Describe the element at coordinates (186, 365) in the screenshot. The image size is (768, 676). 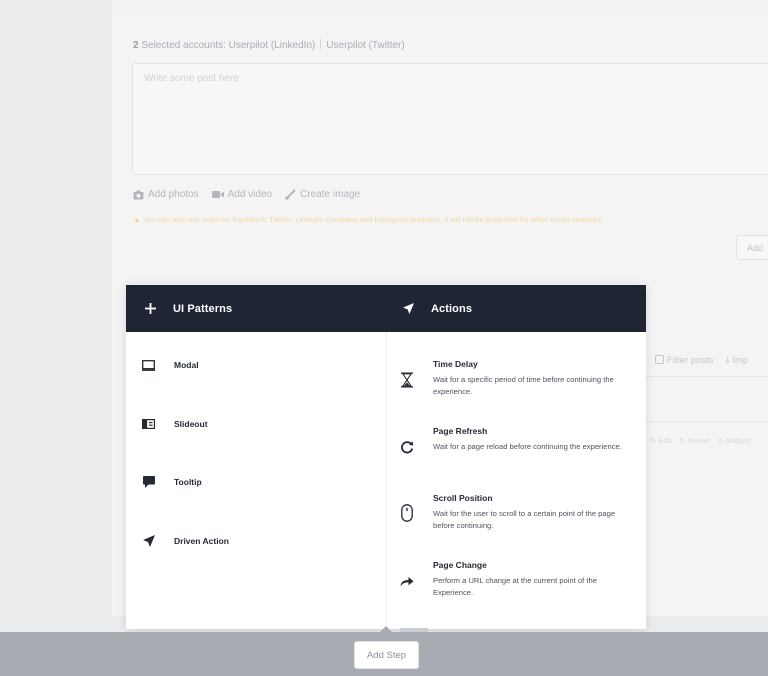
I see `pattern-label: Modal` at that location.